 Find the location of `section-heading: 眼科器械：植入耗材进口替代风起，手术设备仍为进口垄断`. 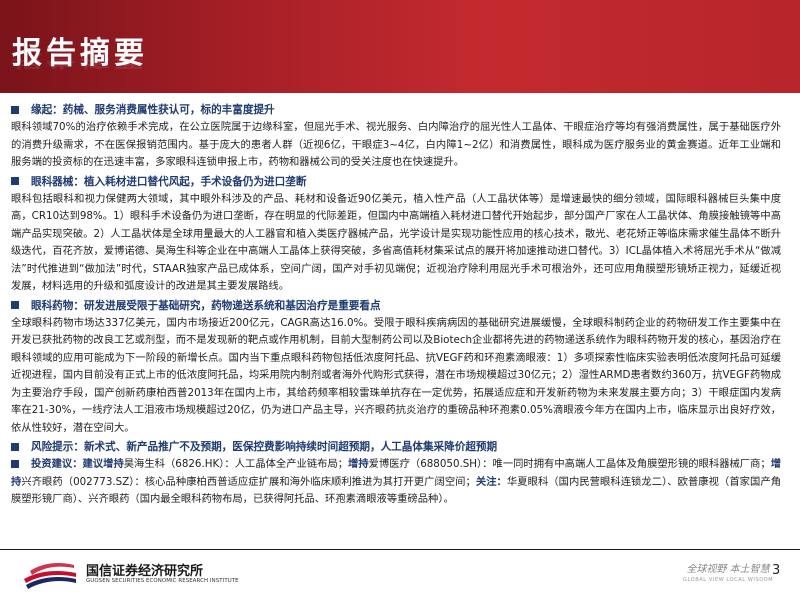

section-heading: 眼科器械：植入耗材进口替代风起，手术设备仍为进口垄断 is located at coordinates (396, 181).